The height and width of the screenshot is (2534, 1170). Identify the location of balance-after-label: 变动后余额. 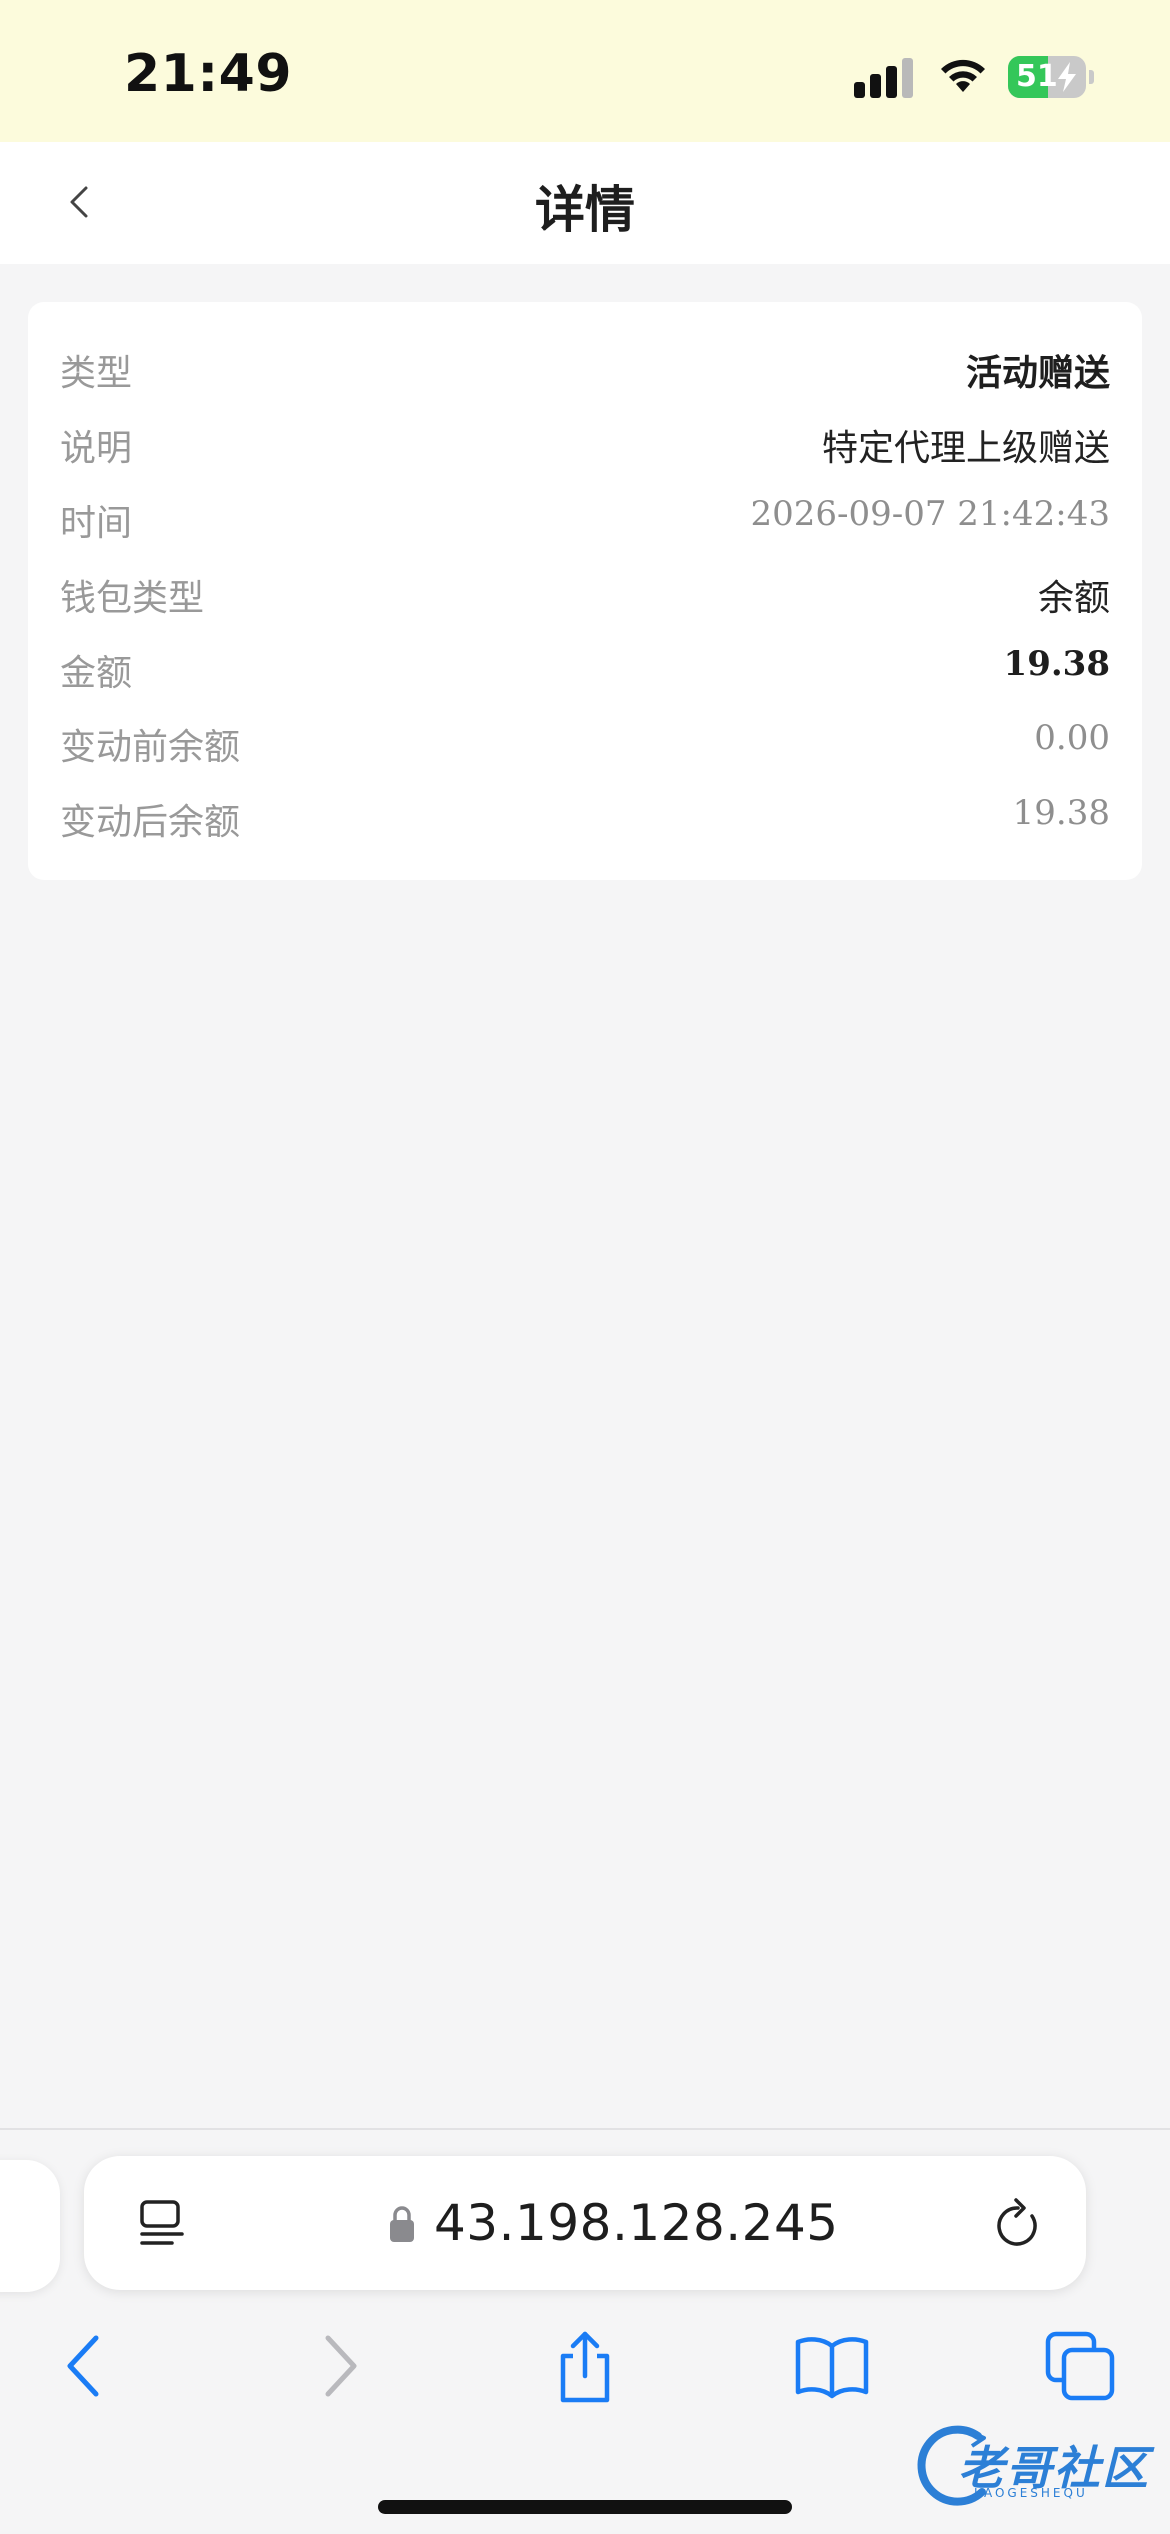
(150, 822).